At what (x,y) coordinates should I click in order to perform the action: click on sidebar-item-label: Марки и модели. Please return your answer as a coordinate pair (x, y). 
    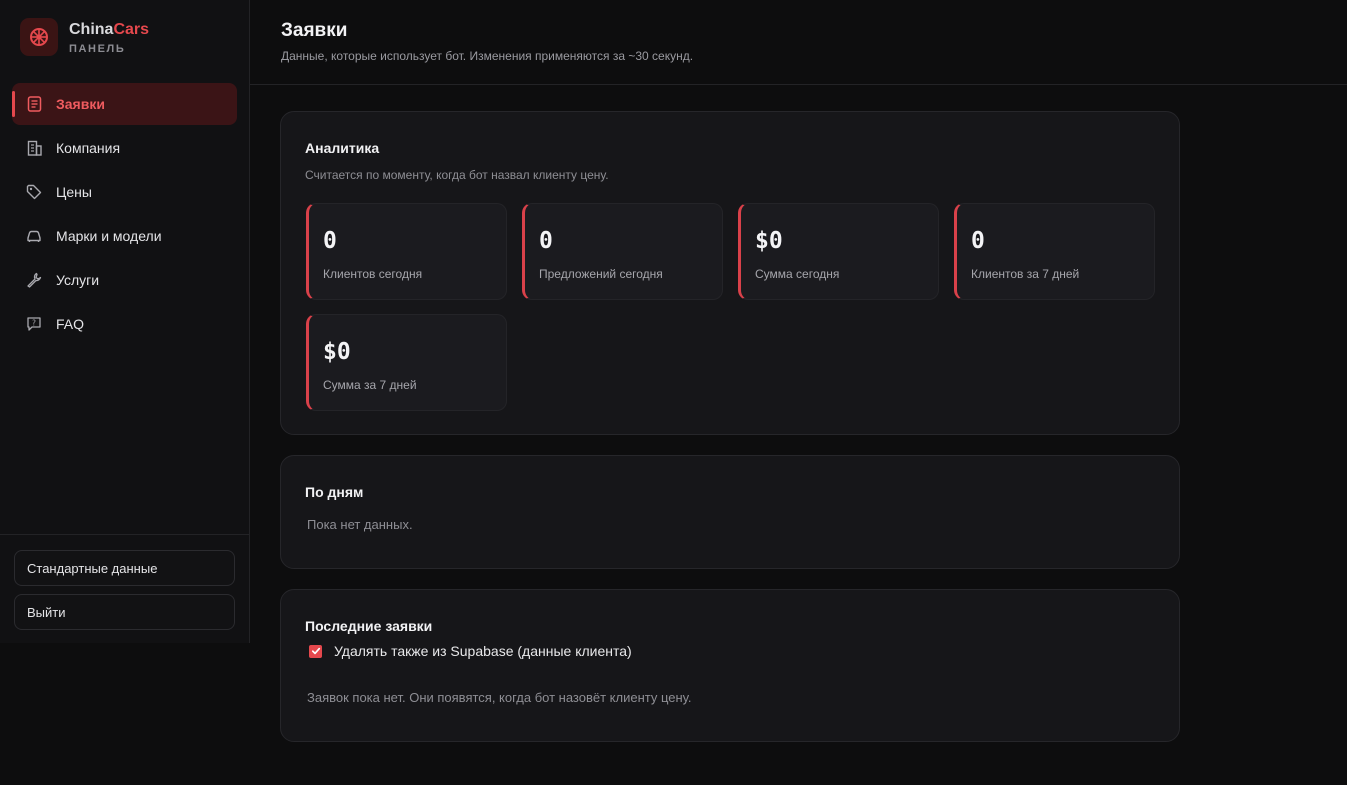
    Looking at the image, I should click on (109, 236).